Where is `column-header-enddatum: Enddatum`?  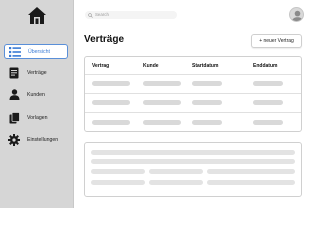 column-header-enddatum: Enddatum is located at coordinates (265, 66).